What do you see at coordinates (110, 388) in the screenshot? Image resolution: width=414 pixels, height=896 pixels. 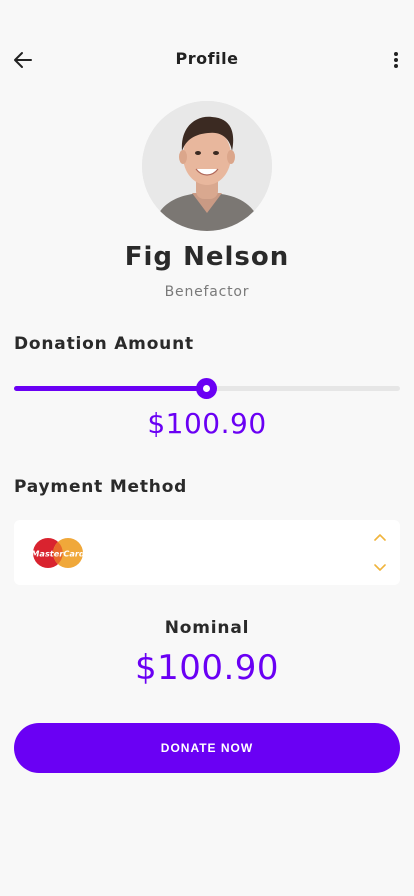 I see `slider-fill` at bounding box center [110, 388].